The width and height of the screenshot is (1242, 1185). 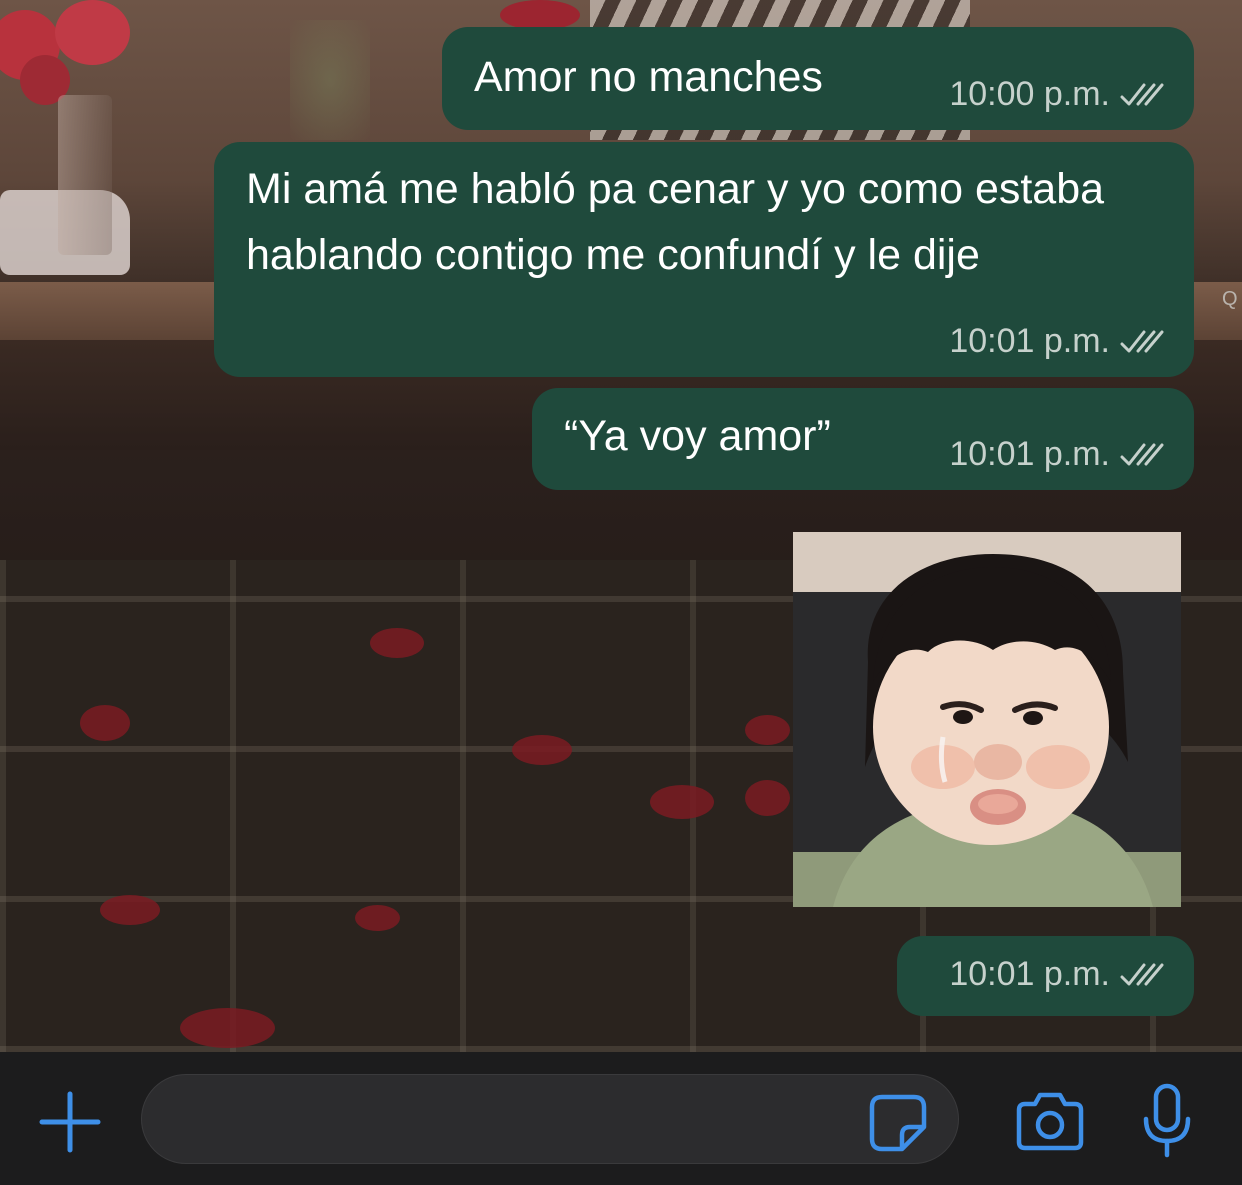 What do you see at coordinates (1050, 1121) in the screenshot?
I see `camera-icon` at bounding box center [1050, 1121].